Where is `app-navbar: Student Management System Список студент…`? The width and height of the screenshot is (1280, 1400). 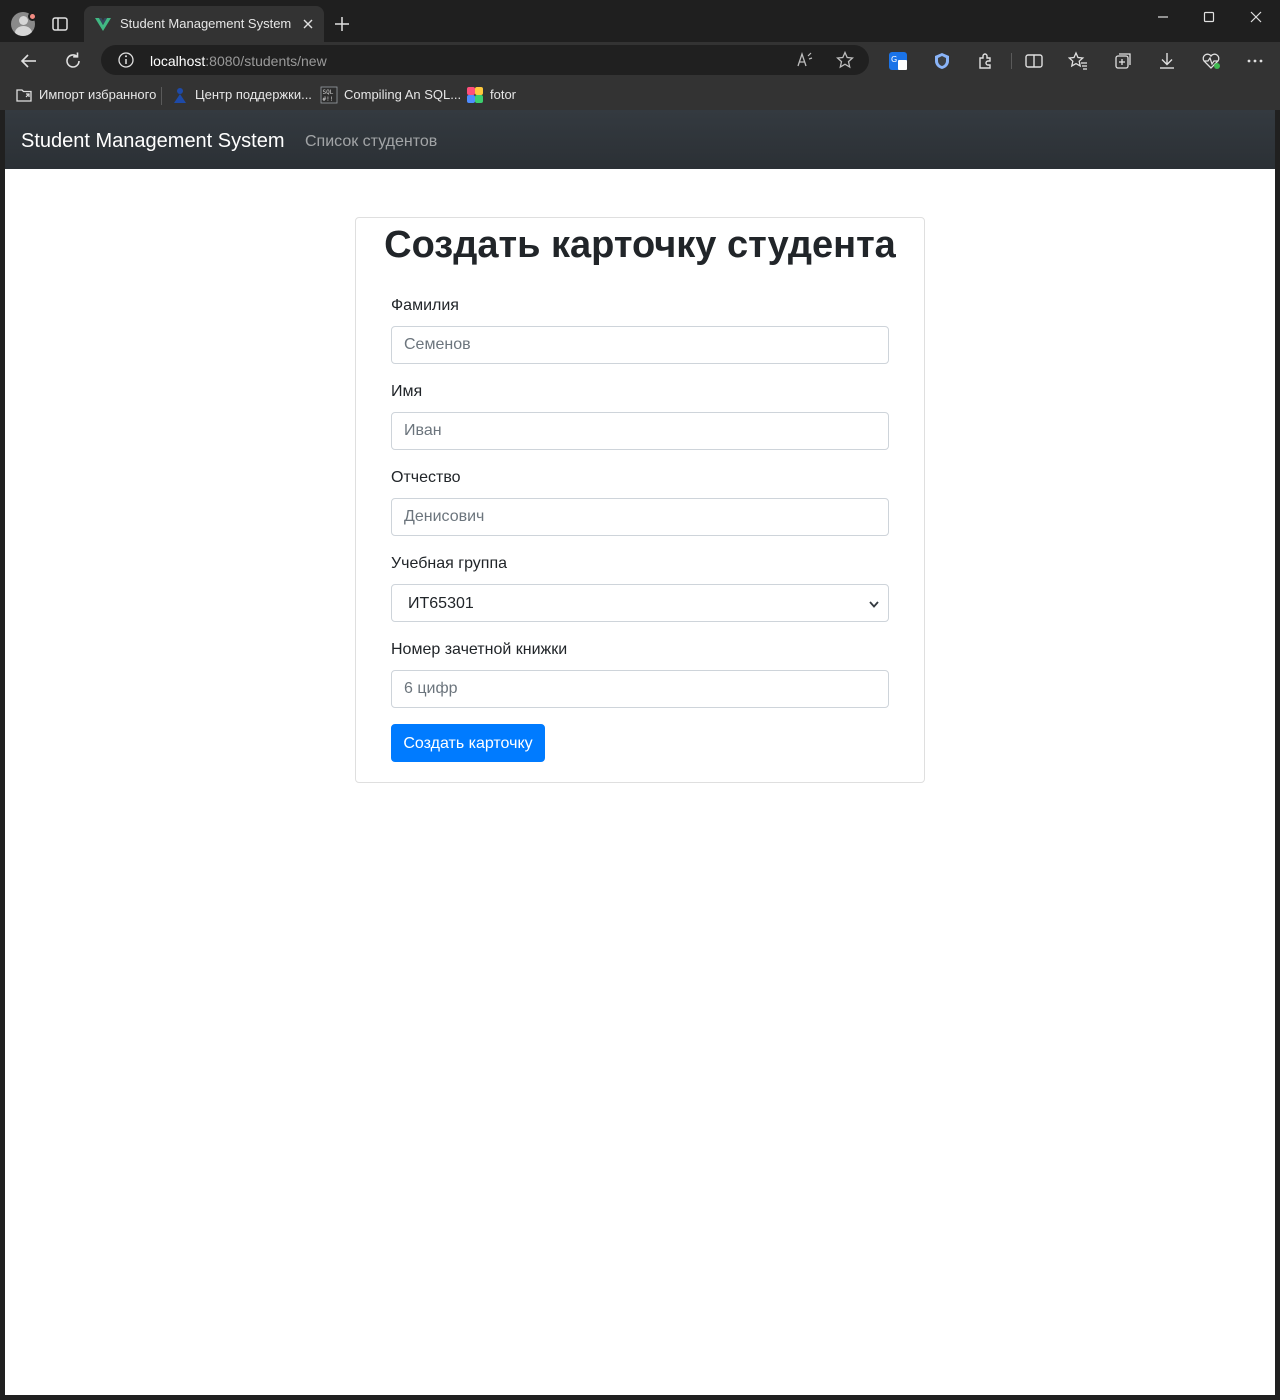
app-navbar: Student Management System Список студент… is located at coordinates (640, 139).